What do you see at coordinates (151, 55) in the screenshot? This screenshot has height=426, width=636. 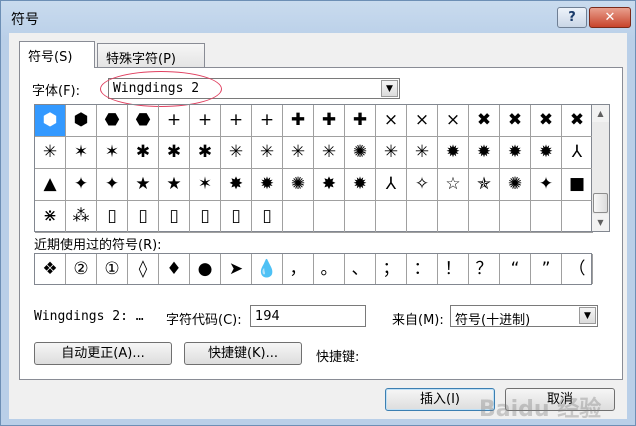 I see `tab-special-characters: 特殊字符(P)` at bounding box center [151, 55].